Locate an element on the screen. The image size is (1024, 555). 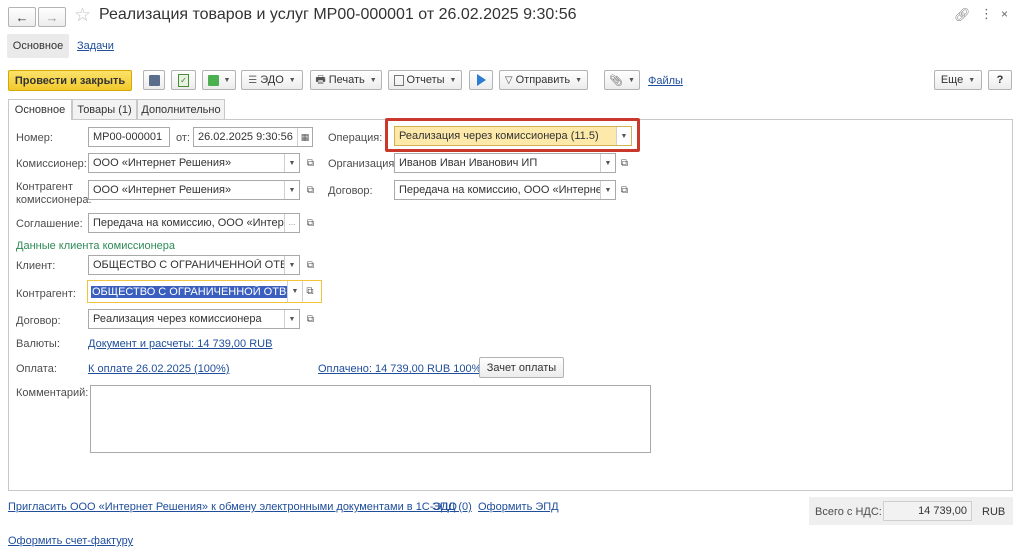
post-close-button: Провести и закрыть is located at coordinates (70, 80).